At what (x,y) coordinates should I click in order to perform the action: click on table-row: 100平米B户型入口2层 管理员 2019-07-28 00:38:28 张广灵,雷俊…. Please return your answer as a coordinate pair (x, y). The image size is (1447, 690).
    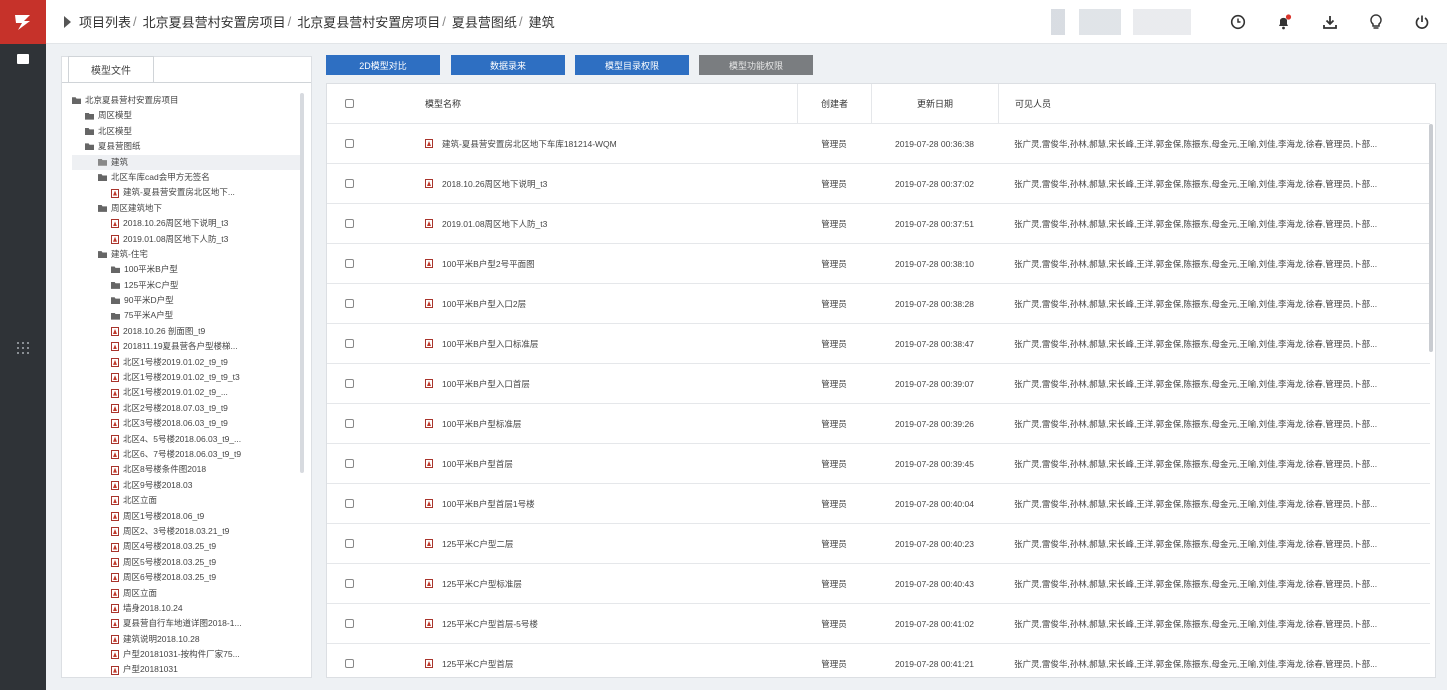
    Looking at the image, I should click on (878, 304).